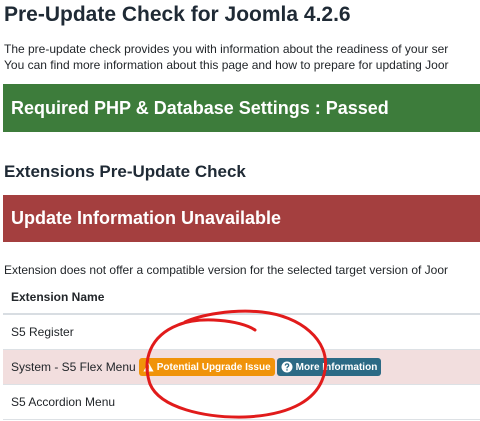  Describe the element at coordinates (213, 367) in the screenshot. I see `potential-upgrade-issue-label: Potential Upgrade Issue` at that location.